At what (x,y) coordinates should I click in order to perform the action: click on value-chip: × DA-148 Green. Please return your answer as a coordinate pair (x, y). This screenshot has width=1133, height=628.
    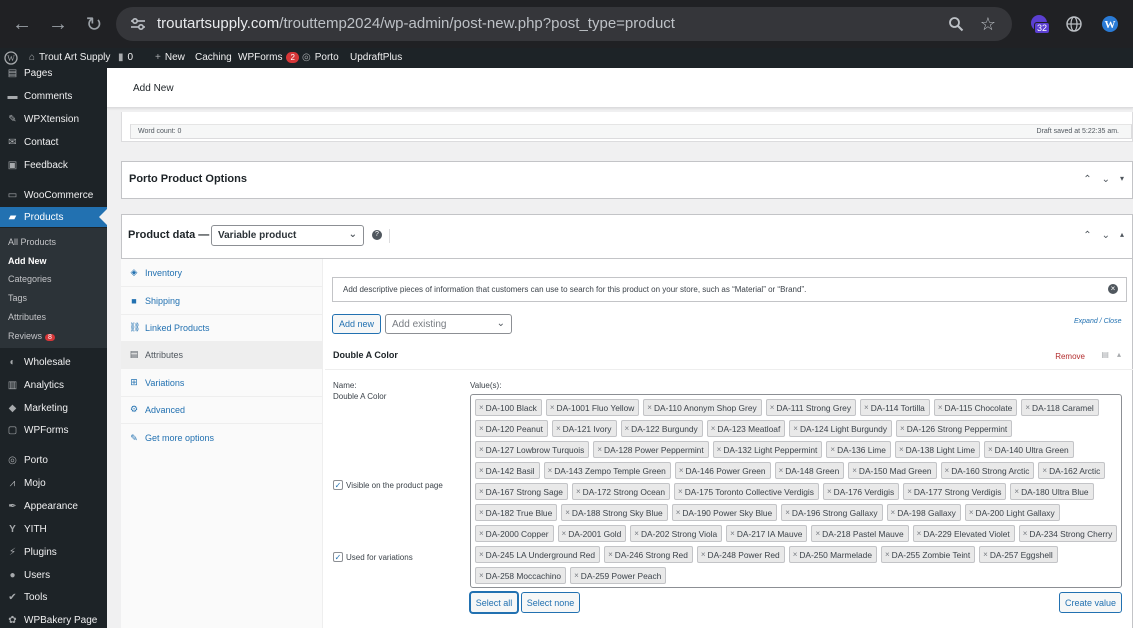
    Looking at the image, I should click on (809, 470).